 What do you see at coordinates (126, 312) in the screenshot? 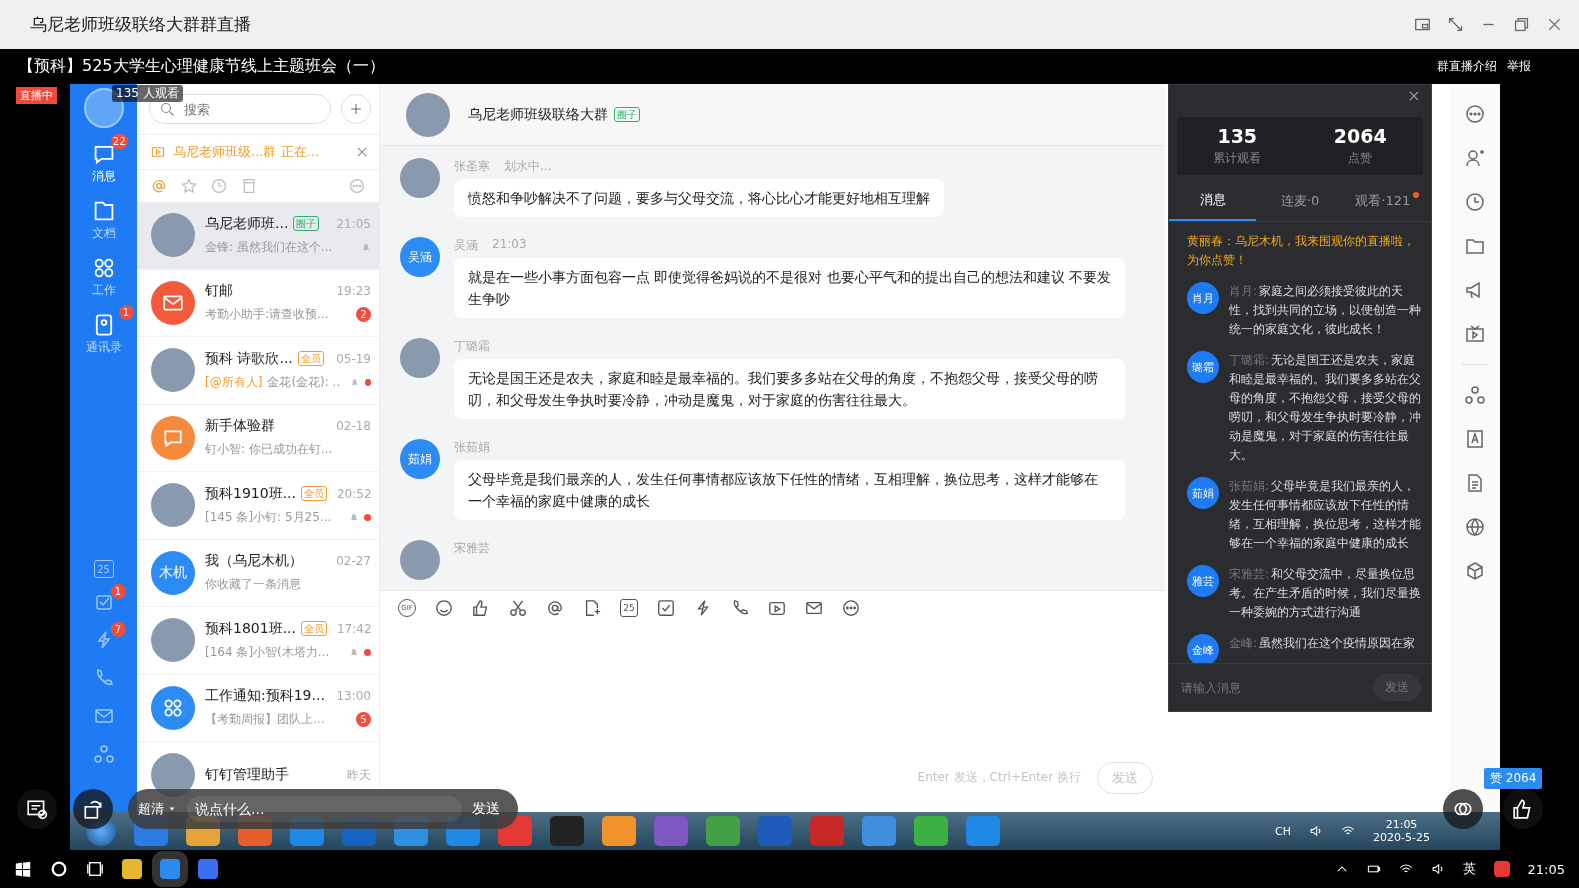
I see `unread-badge: 1` at bounding box center [126, 312].